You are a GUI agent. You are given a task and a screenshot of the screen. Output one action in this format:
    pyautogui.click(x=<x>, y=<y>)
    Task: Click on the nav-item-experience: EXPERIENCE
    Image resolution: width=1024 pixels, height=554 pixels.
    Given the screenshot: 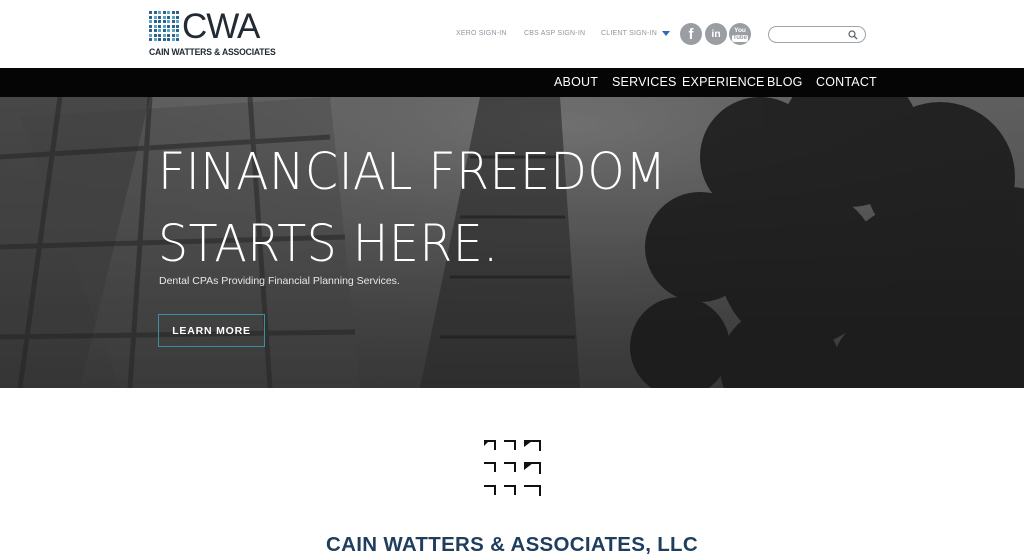 What is the action you would take?
    pyautogui.click(x=723, y=82)
    